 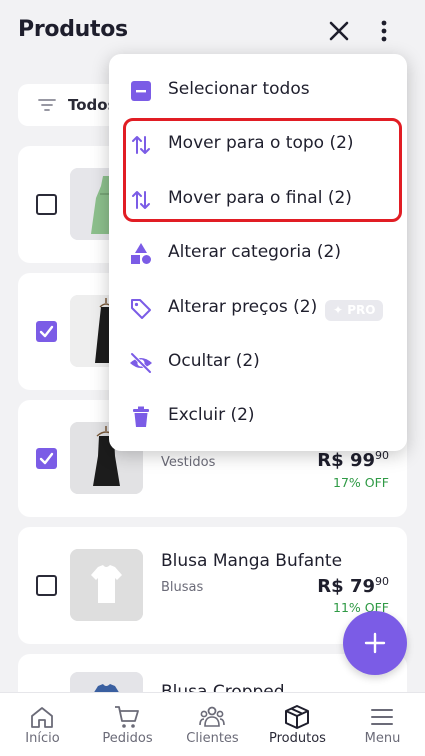 What do you see at coordinates (261, 143) in the screenshot?
I see `menu-item-label: Mover para o topo (2)` at bounding box center [261, 143].